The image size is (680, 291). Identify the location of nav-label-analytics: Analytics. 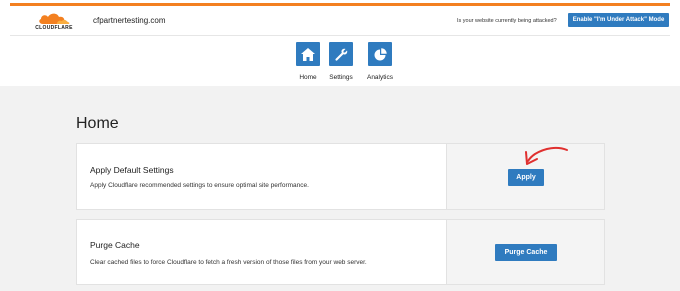
(380, 77).